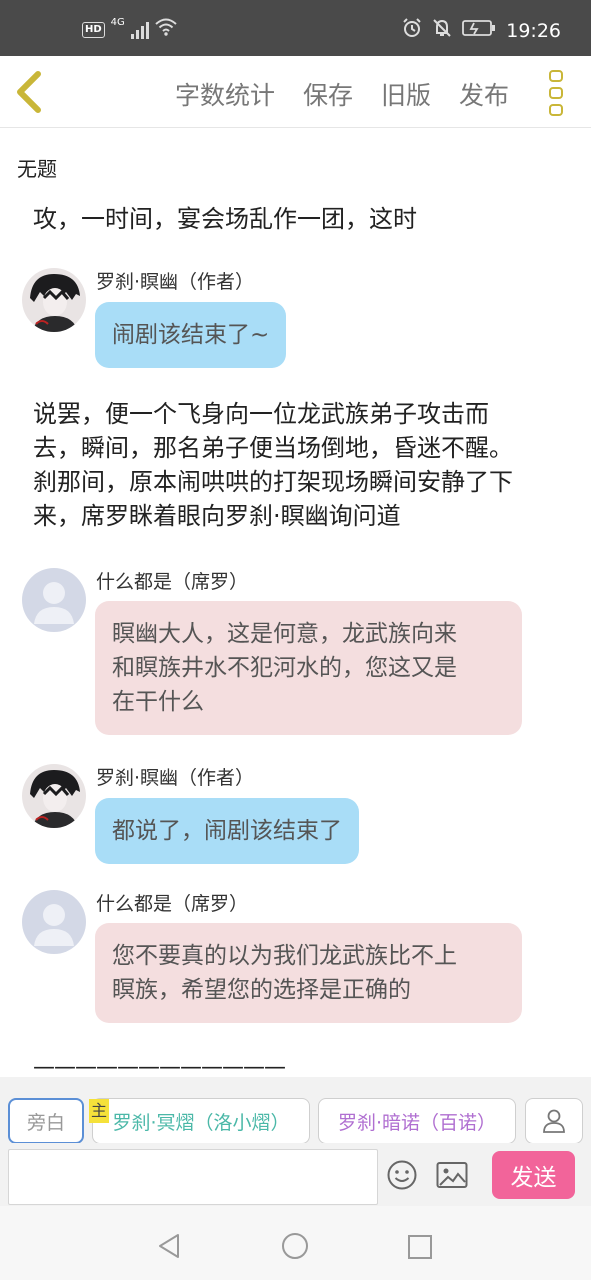  I want to click on message-bubble: 闹剧该结束了~, so click(191, 335).